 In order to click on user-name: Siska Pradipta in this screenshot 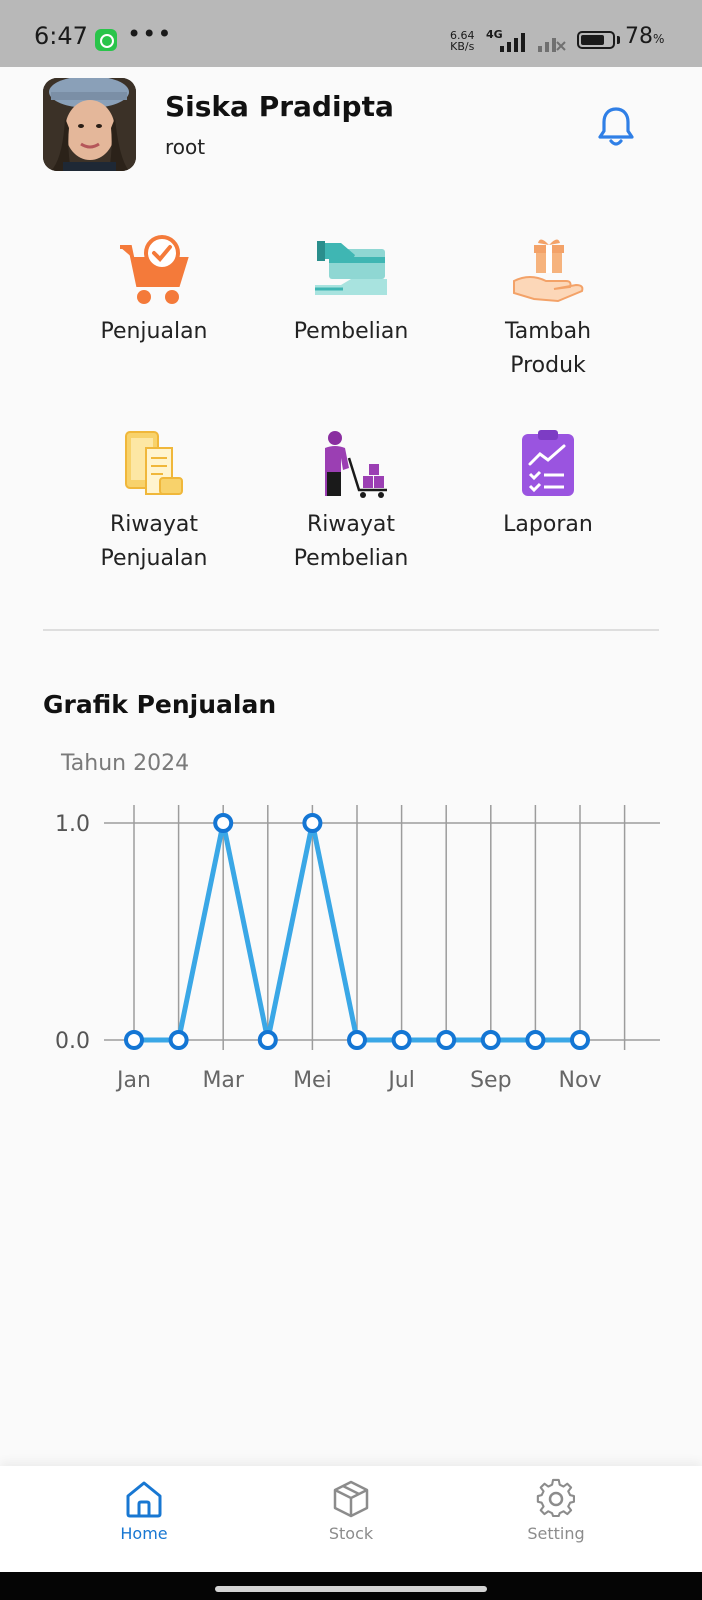, I will do `click(279, 106)`.